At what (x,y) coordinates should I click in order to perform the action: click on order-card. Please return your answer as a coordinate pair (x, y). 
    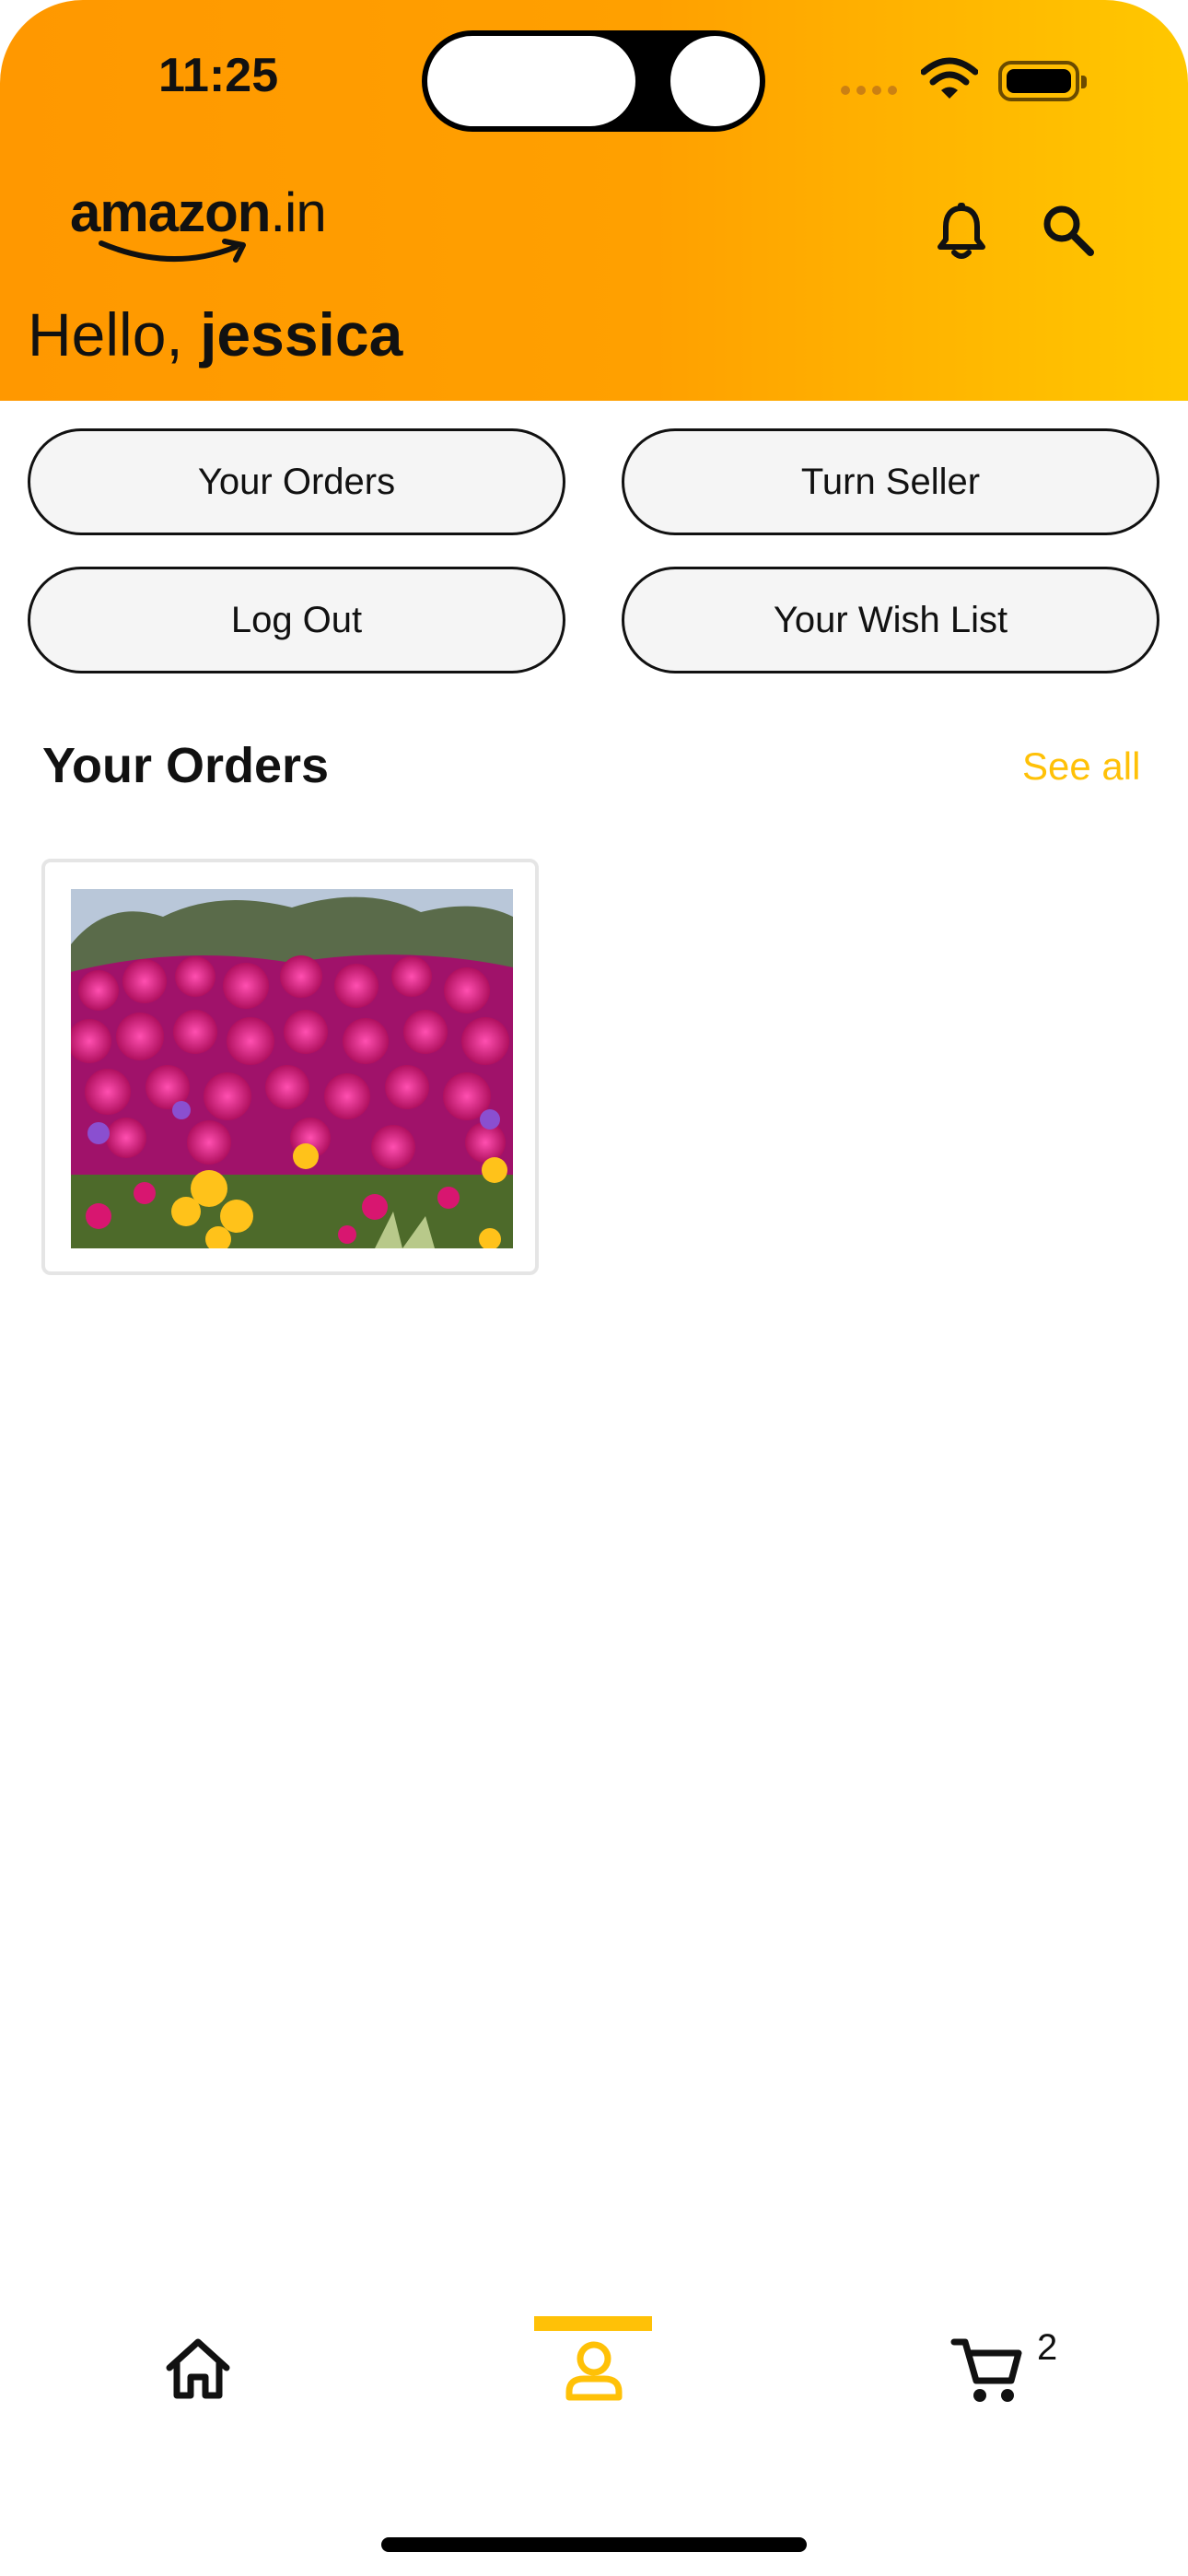
    Looking at the image, I should click on (290, 1067).